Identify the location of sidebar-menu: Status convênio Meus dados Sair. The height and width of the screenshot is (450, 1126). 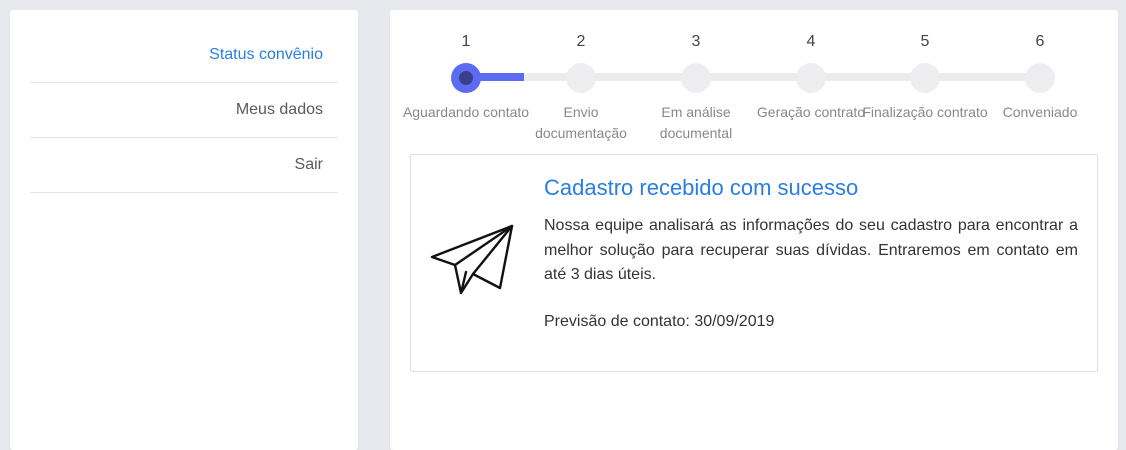
(184, 110).